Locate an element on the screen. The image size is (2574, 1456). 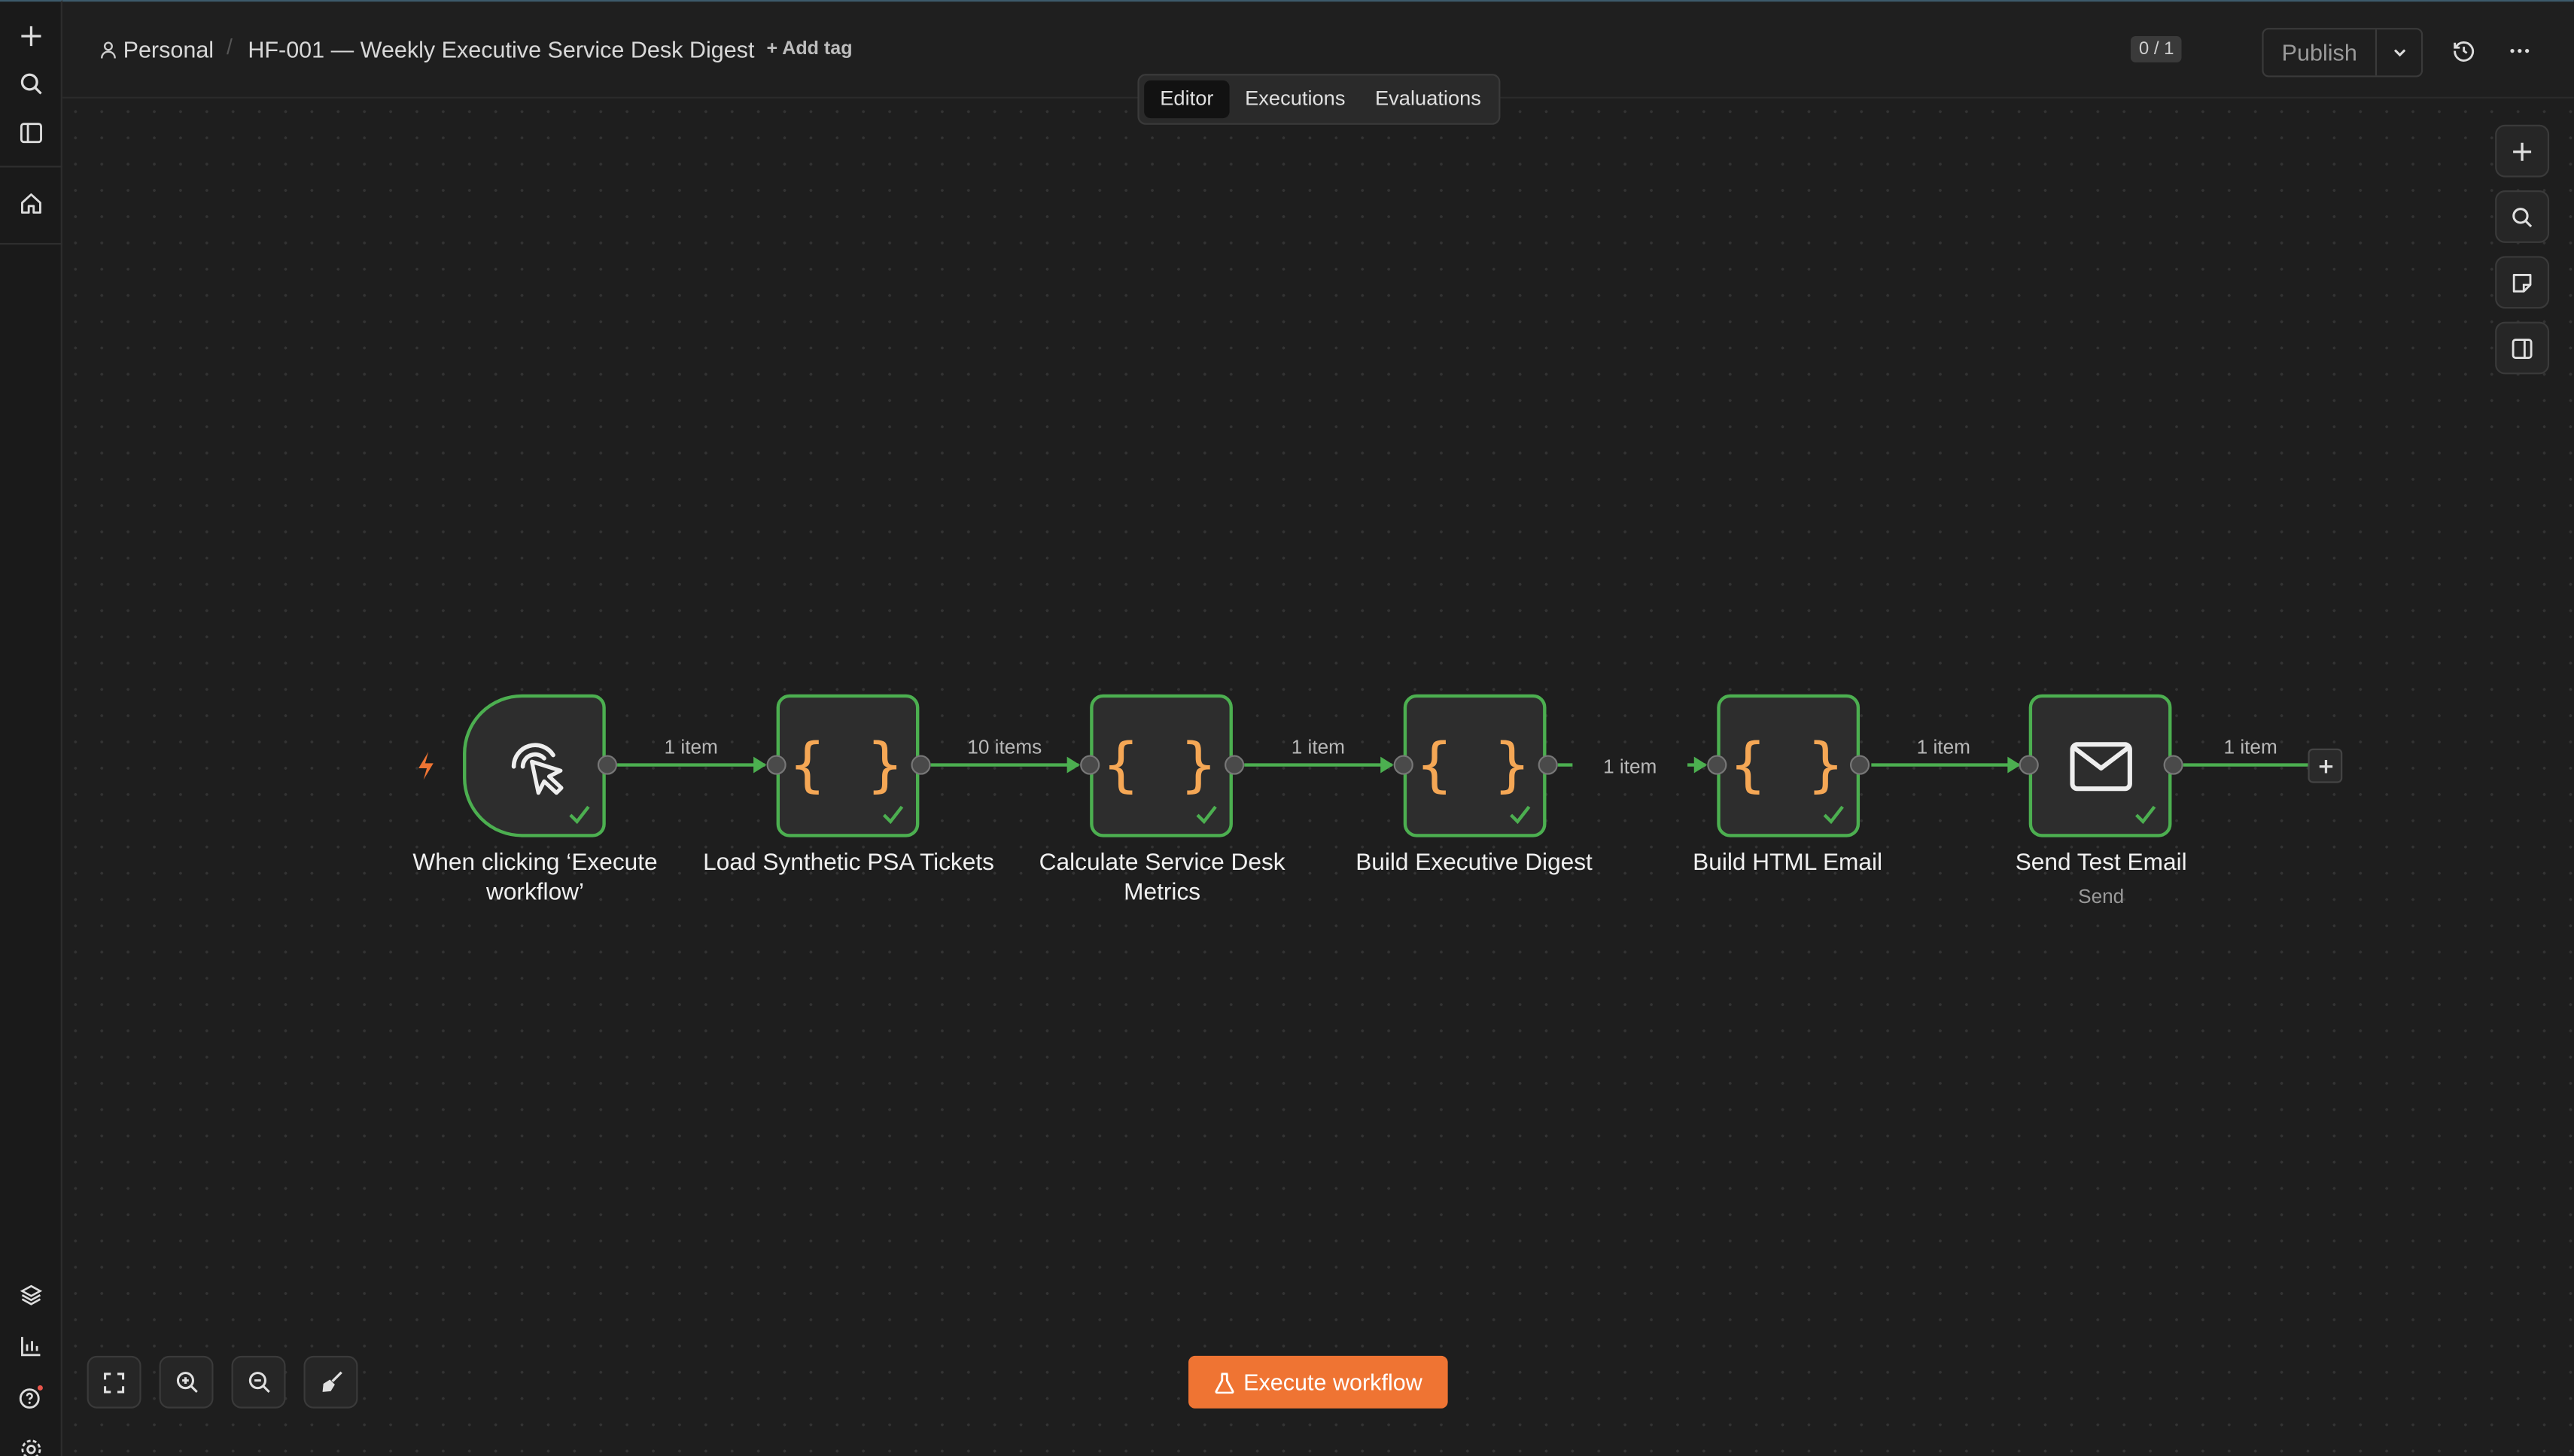
node-label: Send Test Email is located at coordinates (2101, 863).